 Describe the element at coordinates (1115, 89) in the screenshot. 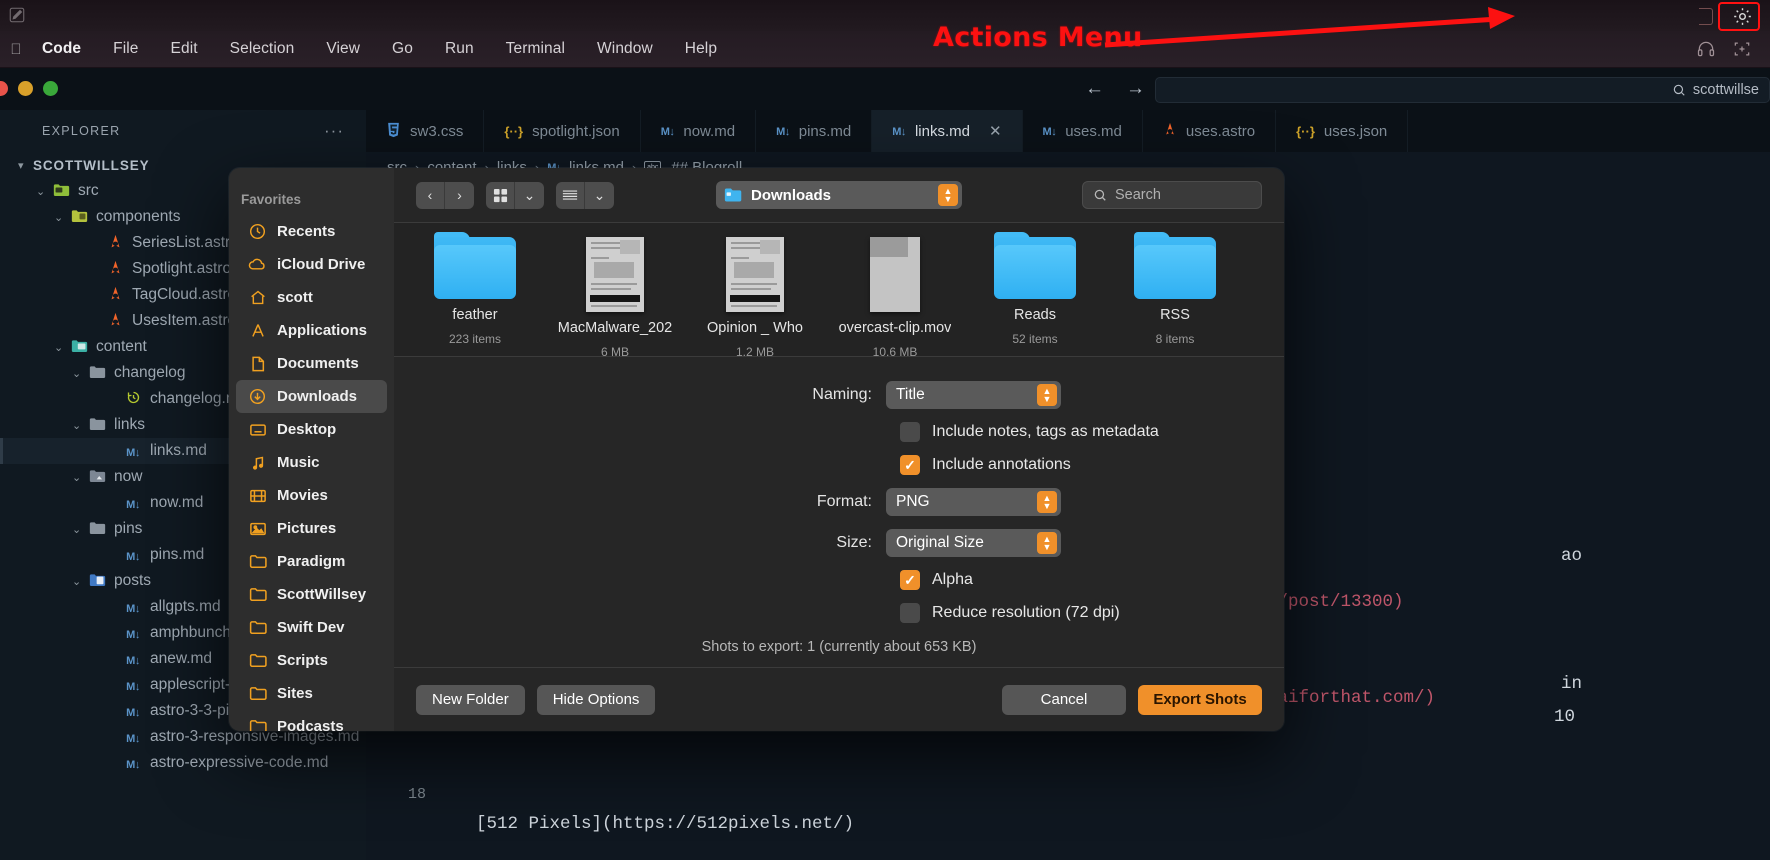

I see `editor-navigation: ← →` at that location.